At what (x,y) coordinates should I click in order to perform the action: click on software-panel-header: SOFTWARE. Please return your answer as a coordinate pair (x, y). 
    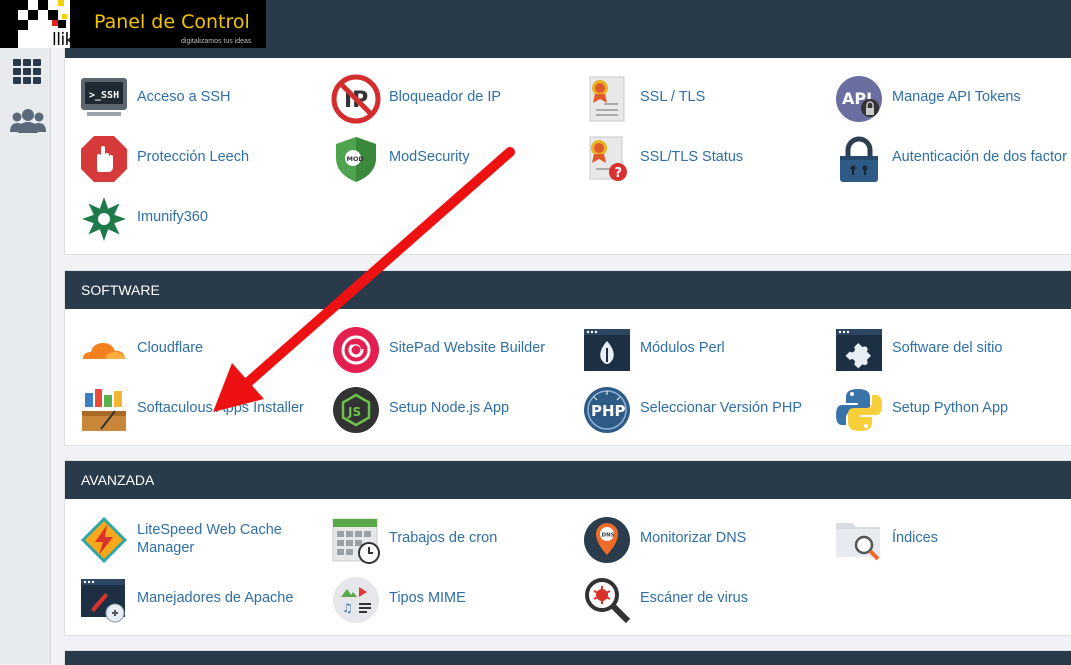
    Looking at the image, I should click on (568, 290).